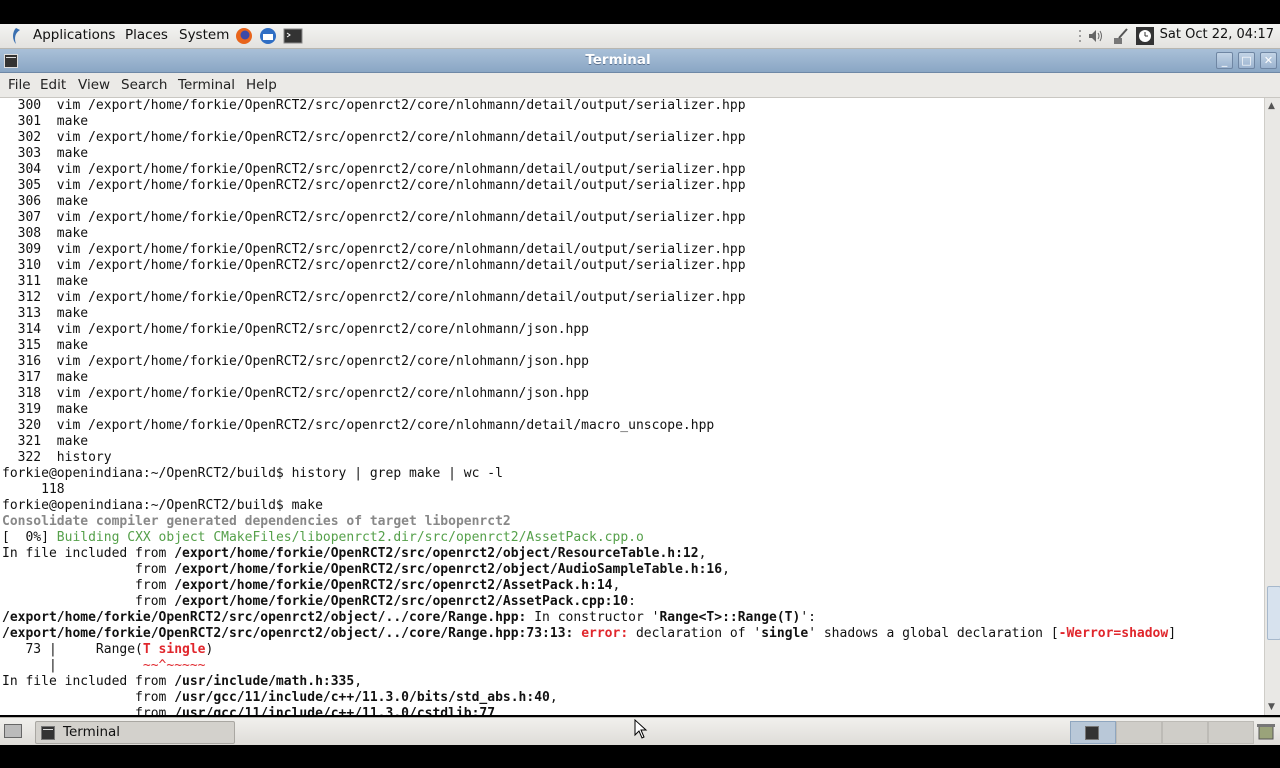 The image size is (1280, 768). What do you see at coordinates (1266, 733) in the screenshot?
I see `trash-icon` at bounding box center [1266, 733].